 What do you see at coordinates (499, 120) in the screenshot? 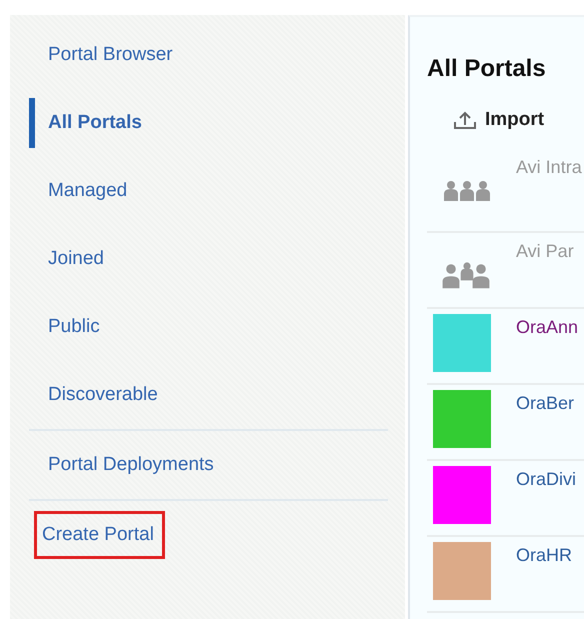
I see `import-button: Import` at bounding box center [499, 120].